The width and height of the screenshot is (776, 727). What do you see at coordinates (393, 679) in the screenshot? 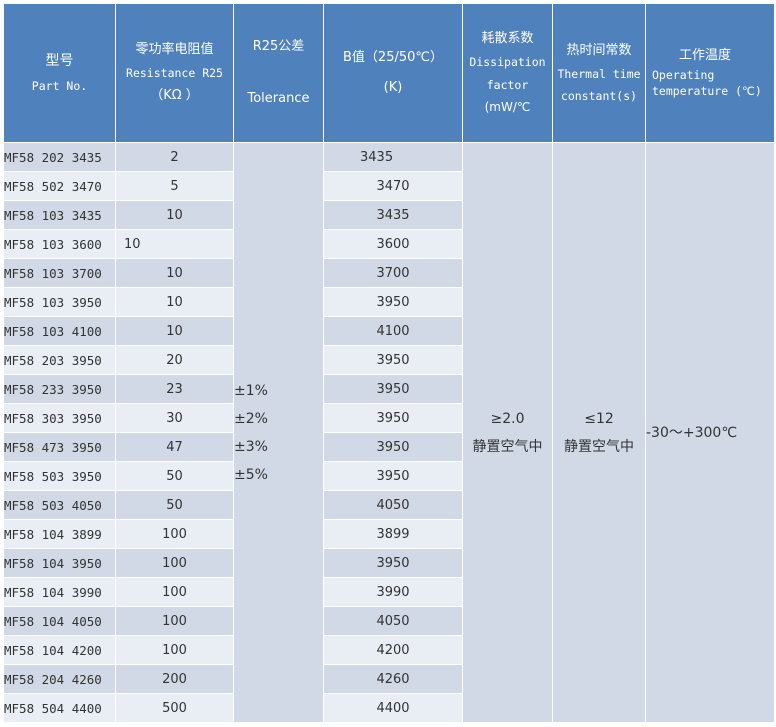
I see `bvalue-cell: 4260` at bounding box center [393, 679].